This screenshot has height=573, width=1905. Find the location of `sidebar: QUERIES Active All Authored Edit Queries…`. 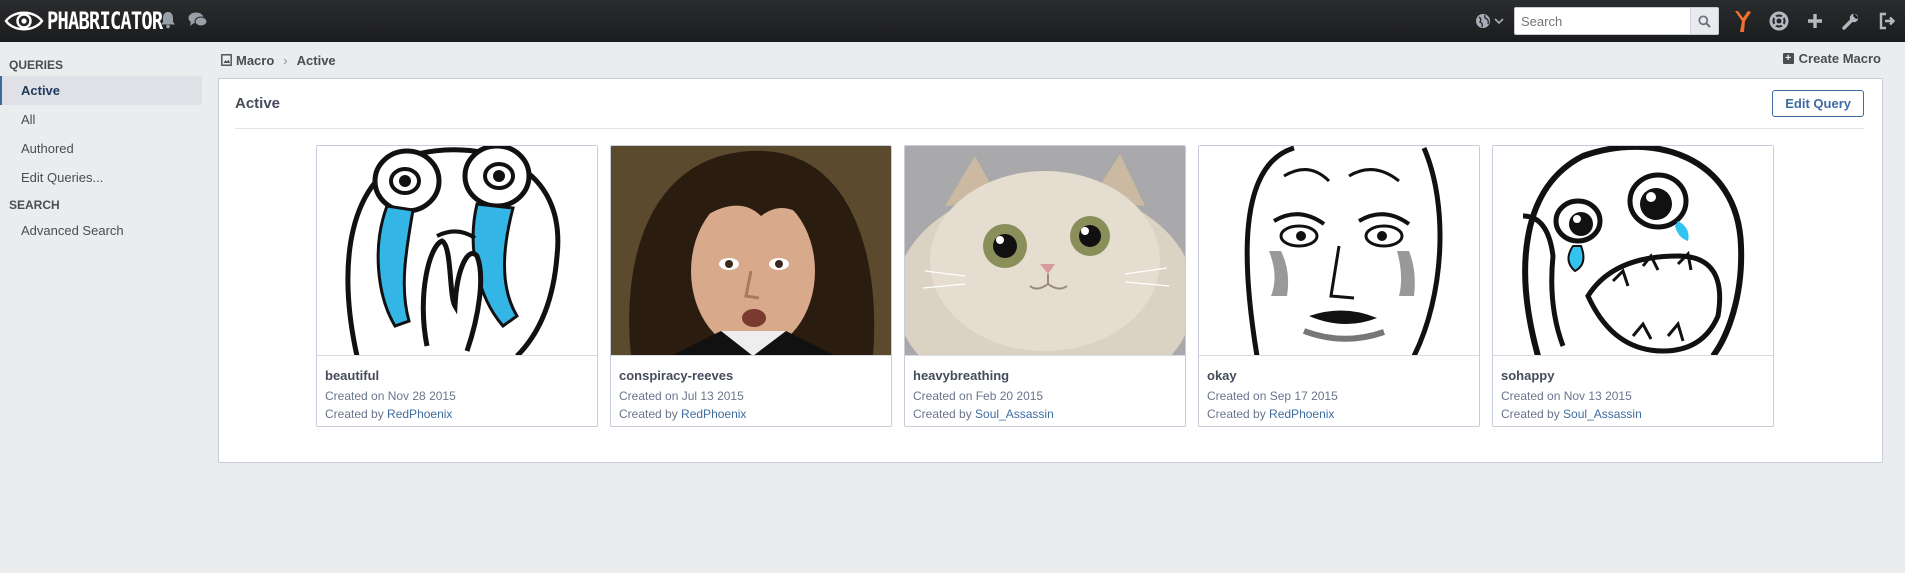

sidebar: QUERIES Active All Authored Edit Queries… is located at coordinates (101, 143).